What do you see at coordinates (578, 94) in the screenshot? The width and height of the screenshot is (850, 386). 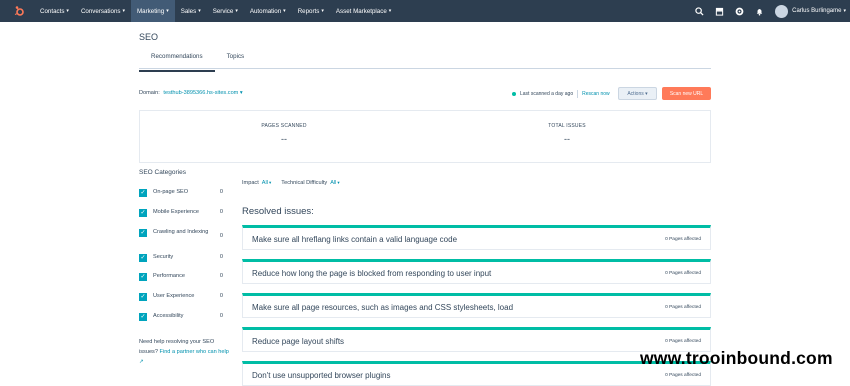 I see `divider` at bounding box center [578, 94].